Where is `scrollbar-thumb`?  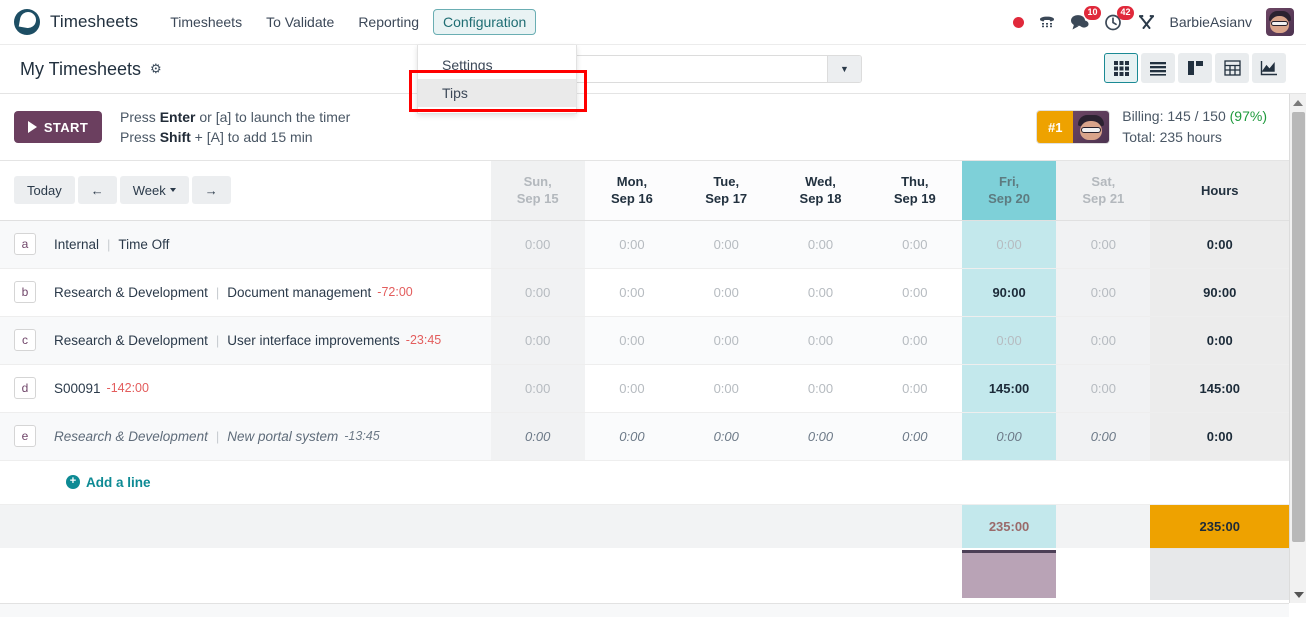 scrollbar-thumb is located at coordinates (1298, 327).